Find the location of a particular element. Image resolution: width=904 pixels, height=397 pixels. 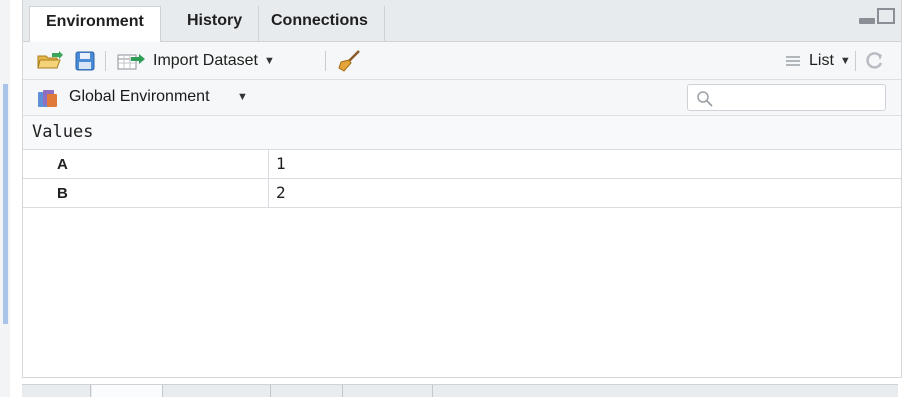

environment-toolbar: Import Dataset ▼ List ▼ is located at coordinates (462, 61).